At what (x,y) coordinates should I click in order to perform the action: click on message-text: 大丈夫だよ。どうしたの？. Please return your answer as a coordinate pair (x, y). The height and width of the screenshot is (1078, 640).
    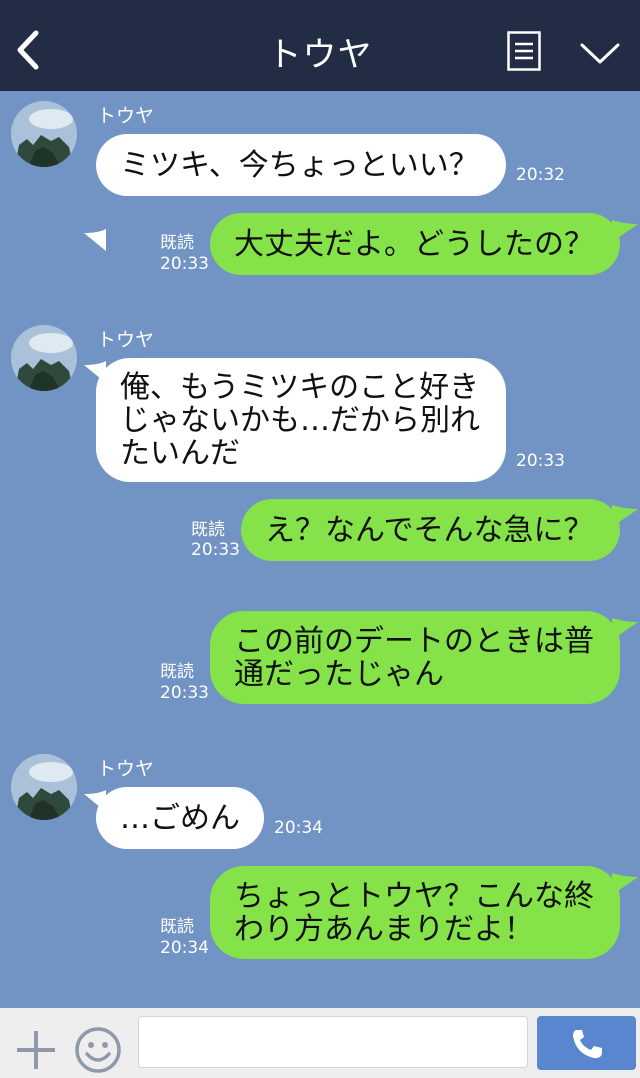
    Looking at the image, I should click on (414, 244).